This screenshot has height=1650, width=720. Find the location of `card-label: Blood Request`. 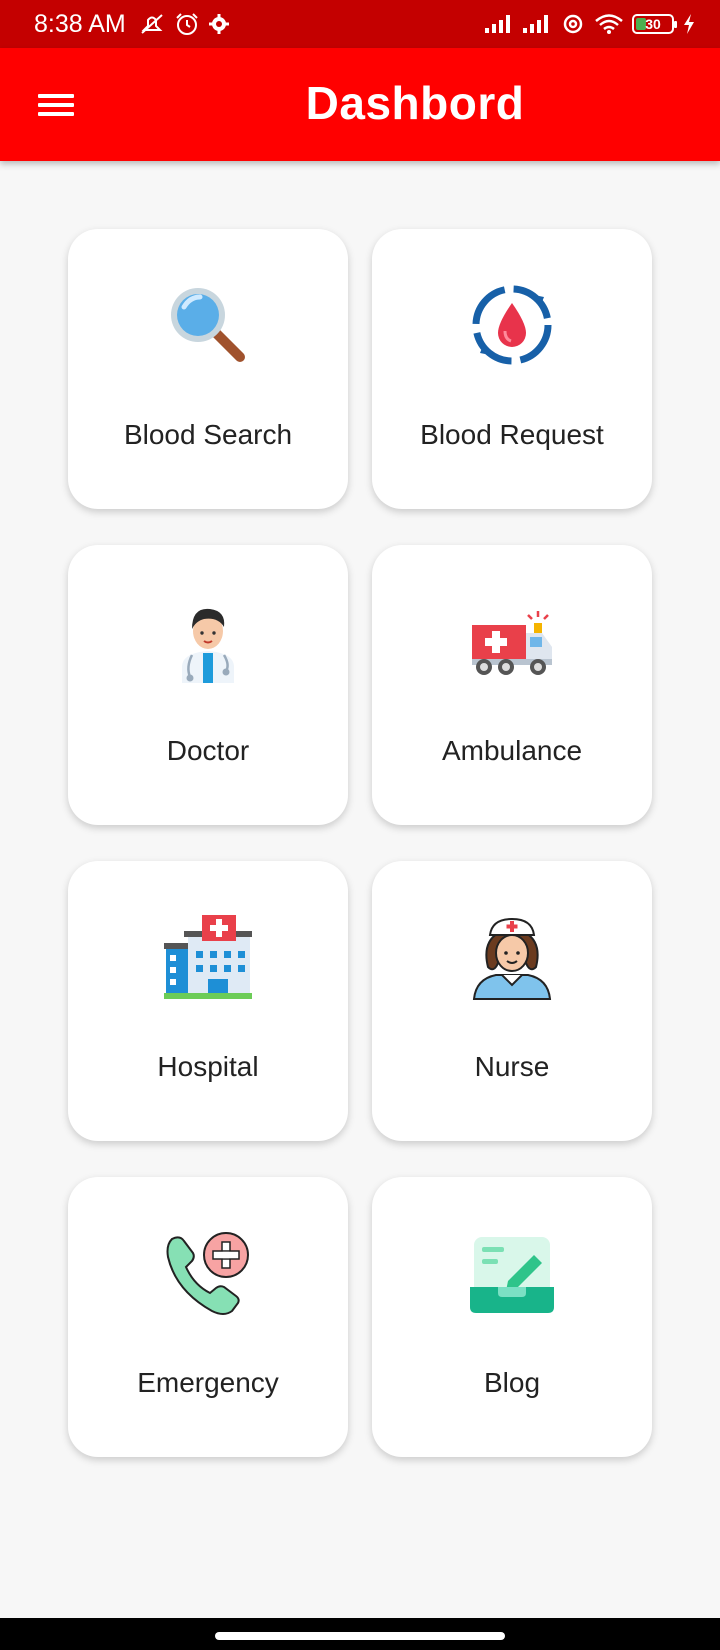

card-label: Blood Request is located at coordinates (512, 434).